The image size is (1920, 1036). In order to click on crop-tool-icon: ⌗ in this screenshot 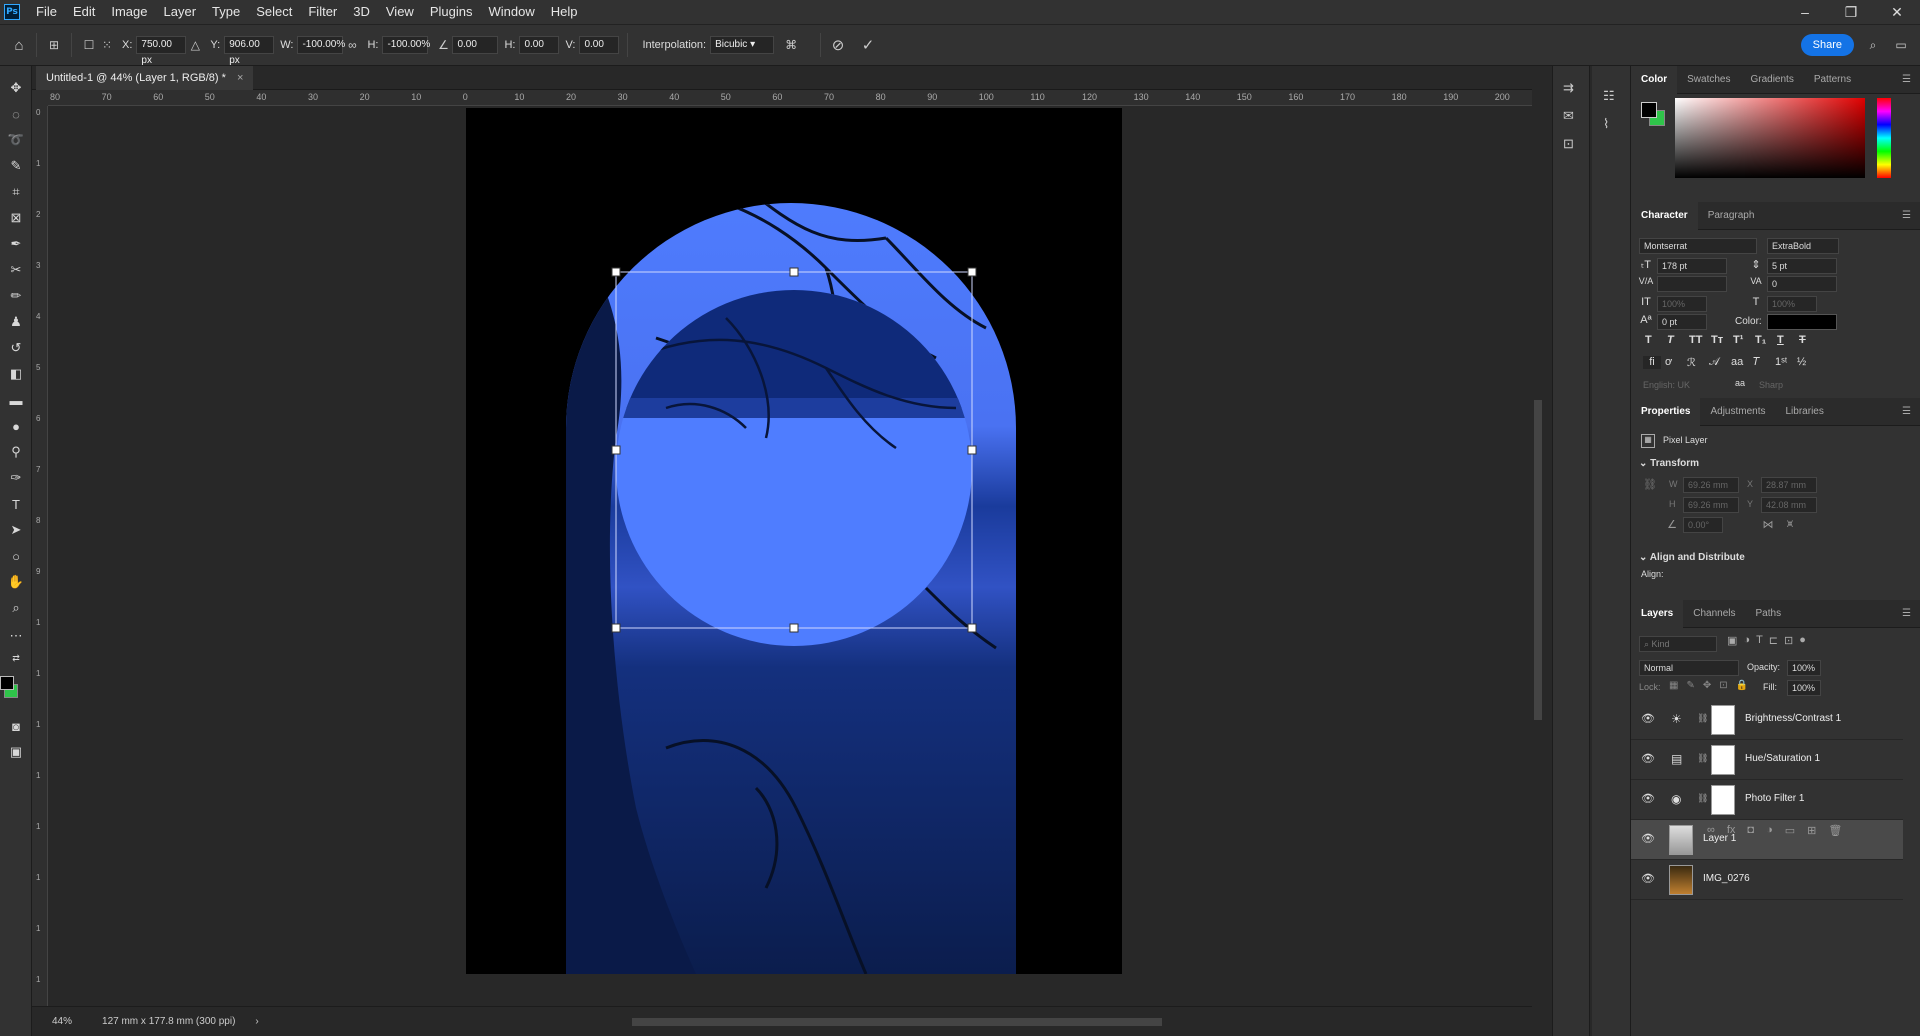, I will do `click(16, 192)`.